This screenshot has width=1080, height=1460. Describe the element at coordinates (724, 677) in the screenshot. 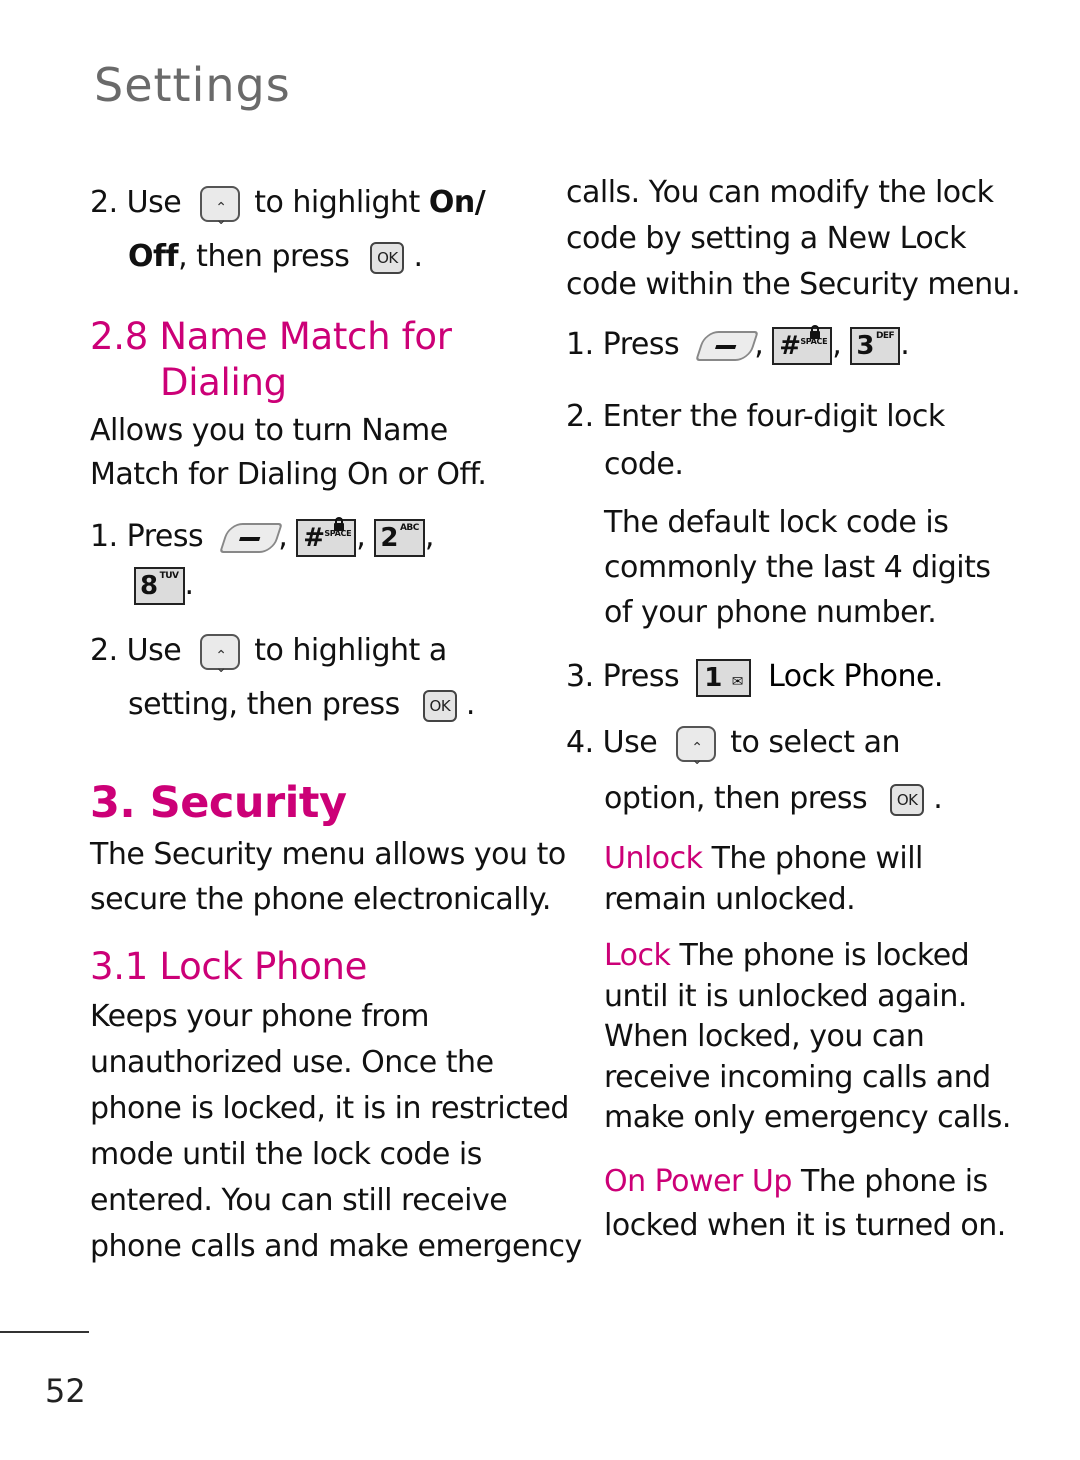

I see `key-1-voicemail-icon: 1 ✉` at that location.